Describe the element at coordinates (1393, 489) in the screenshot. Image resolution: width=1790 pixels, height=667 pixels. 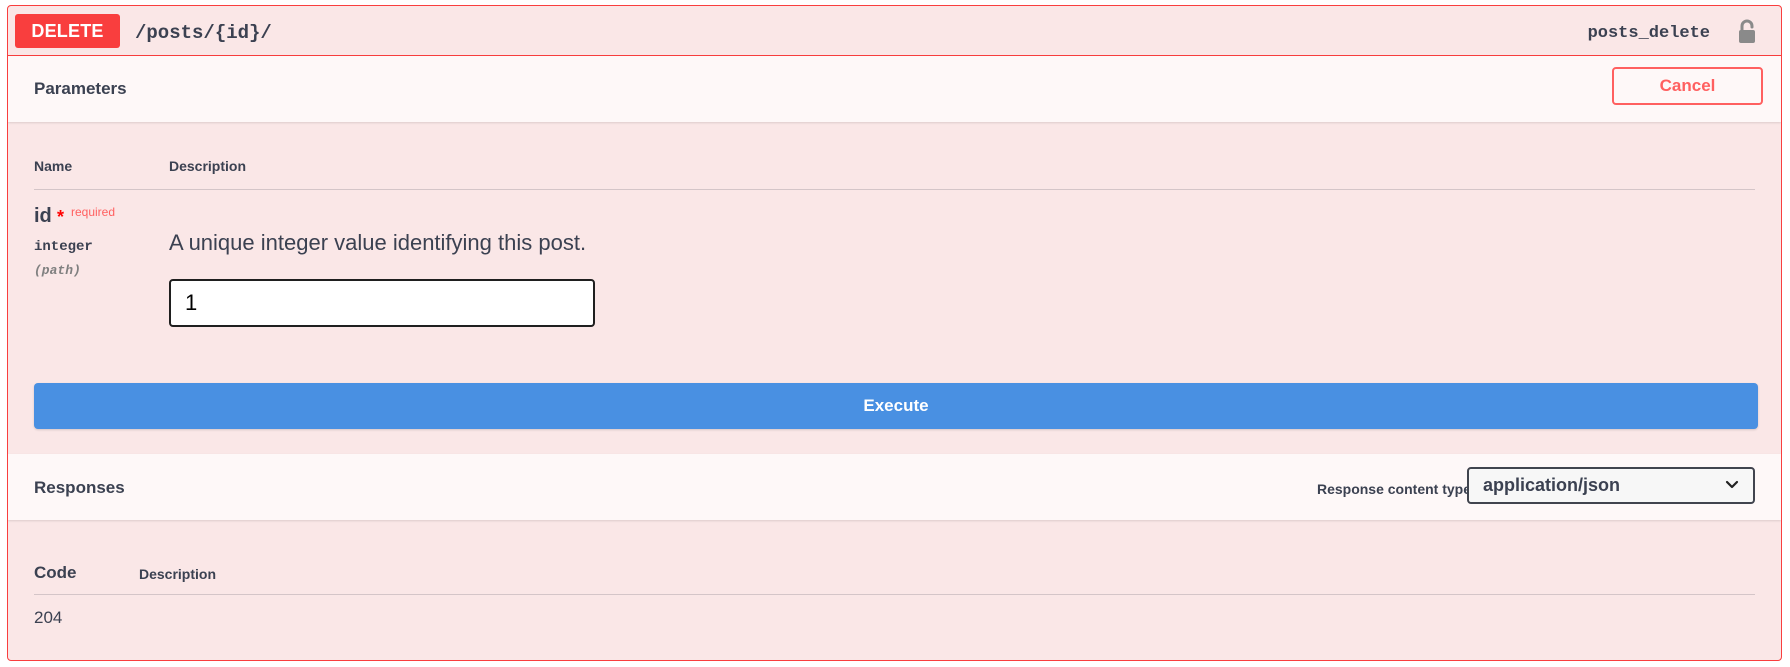
I see `content-type-label: Response content type` at that location.